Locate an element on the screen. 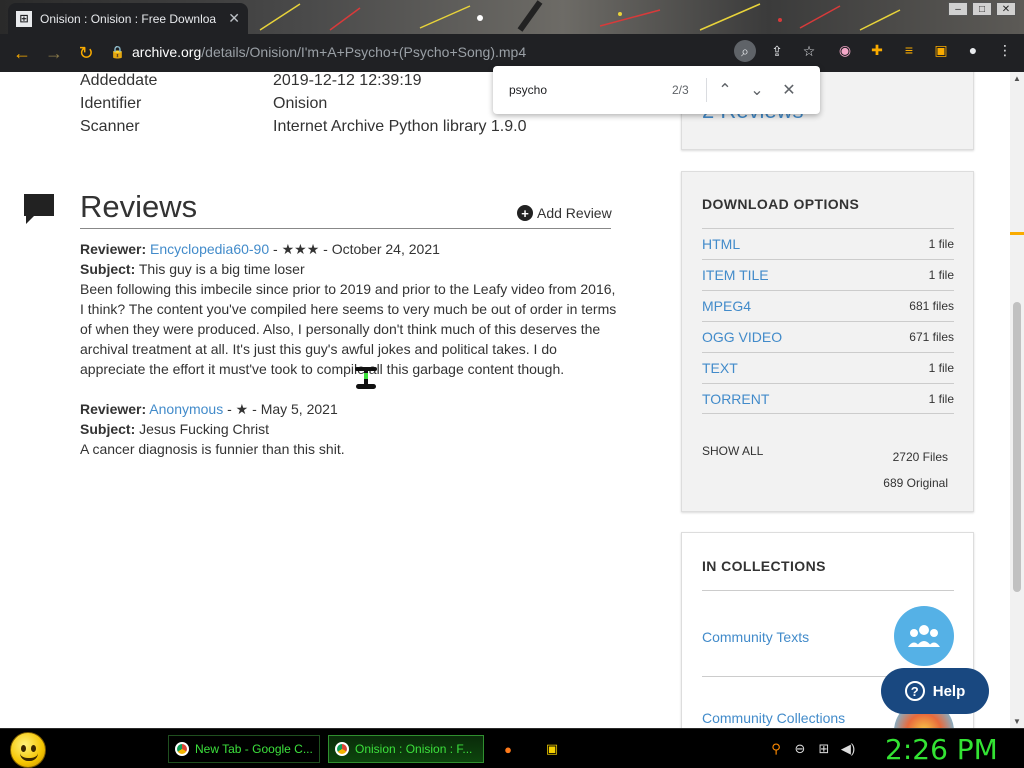 Image resolution: width=1024 pixels, height=768 pixels. reload-button: ↻ is located at coordinates (86, 53).